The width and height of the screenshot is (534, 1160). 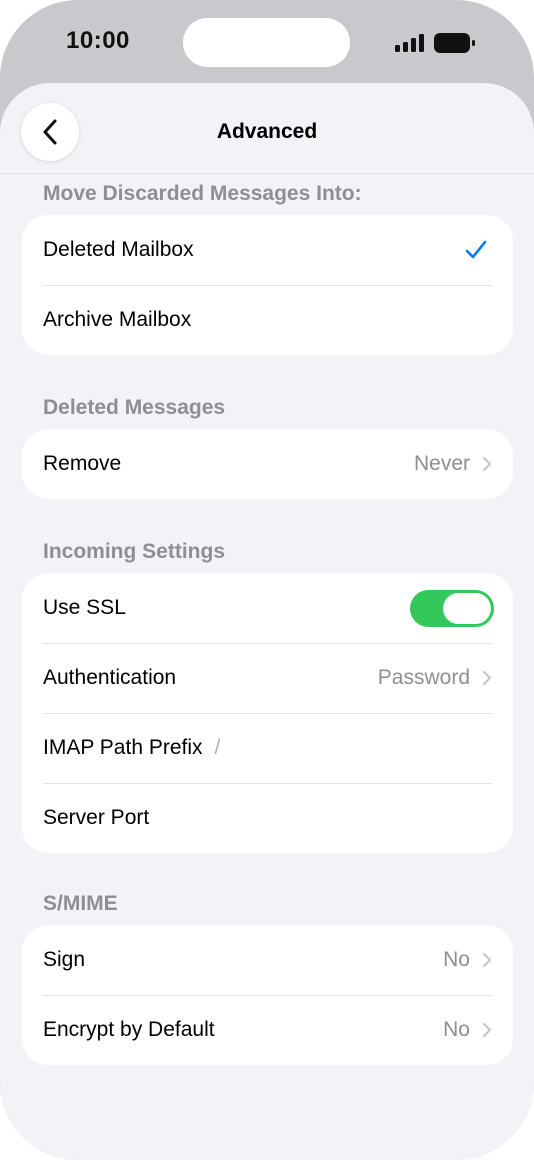 I want to click on status-bar: 10:00, so click(x=267, y=43).